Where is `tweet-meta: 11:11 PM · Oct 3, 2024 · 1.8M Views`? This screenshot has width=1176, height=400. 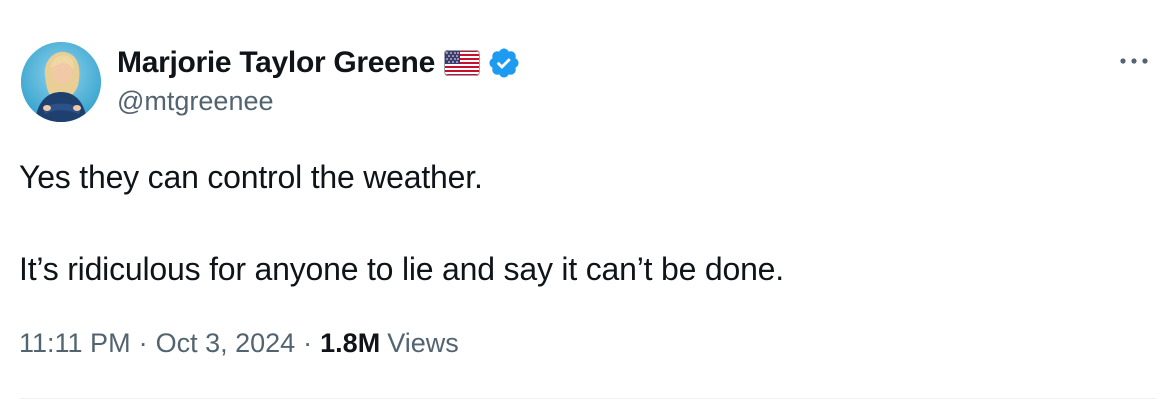
tweet-meta: 11:11 PM · Oct 3, 2024 · 1.8M Views is located at coordinates (239, 343).